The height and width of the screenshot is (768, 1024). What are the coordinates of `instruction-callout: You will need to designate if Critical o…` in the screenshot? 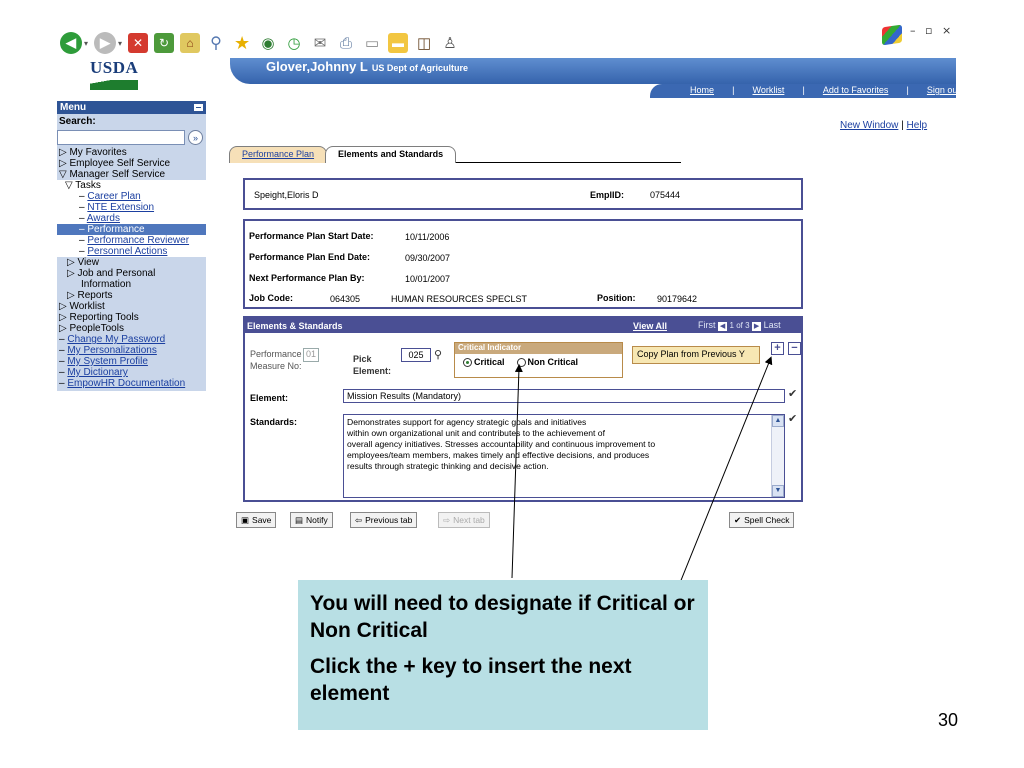 It's located at (503, 655).